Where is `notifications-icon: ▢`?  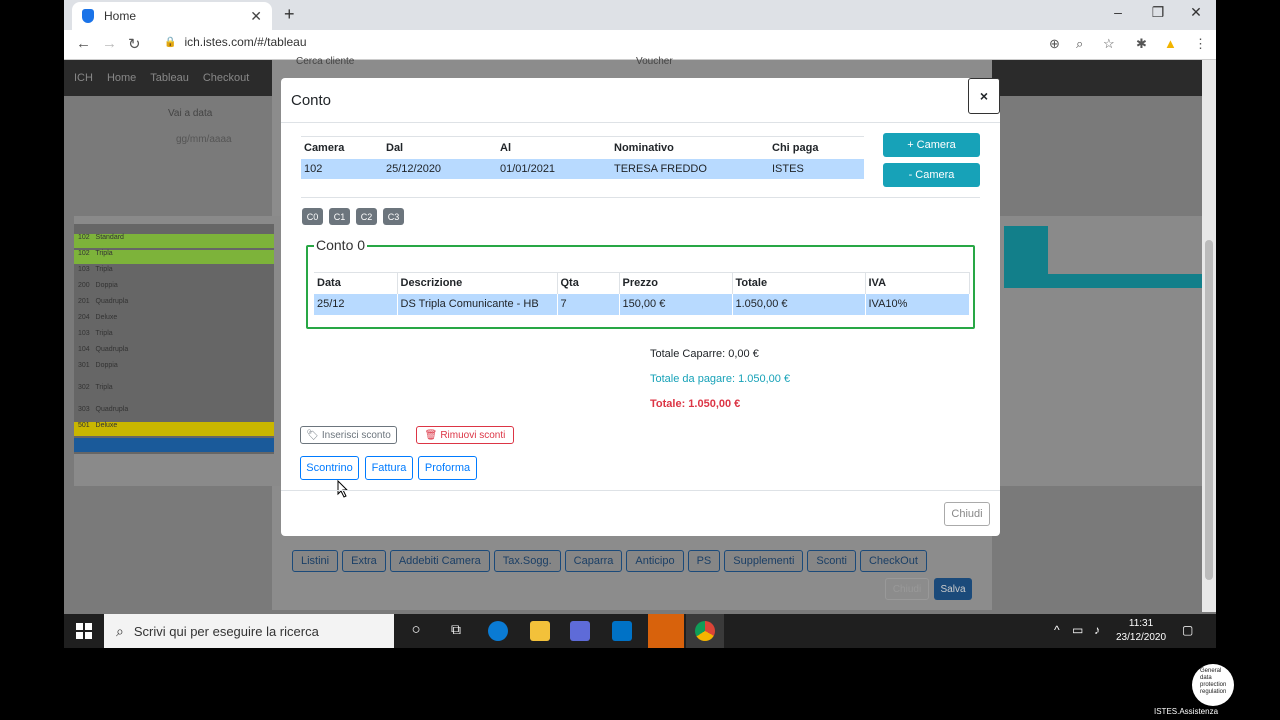
notifications-icon: ▢ is located at coordinates (1187, 630).